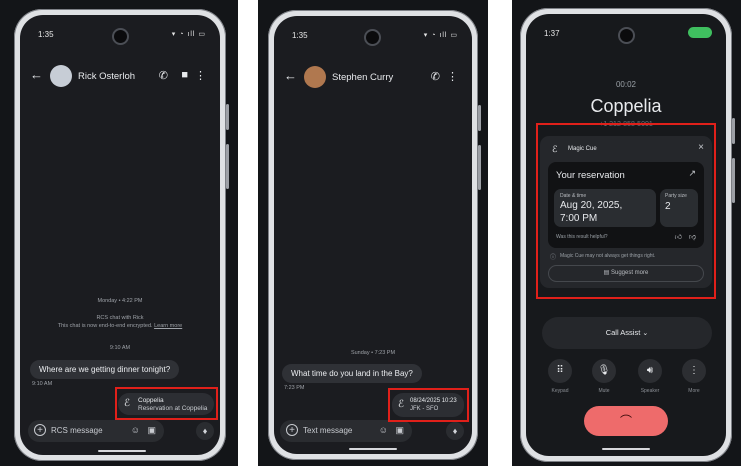 This screenshot has width=741, height=466. I want to click on message-composer: + RCS message ☺ ▣, so click(96, 431).